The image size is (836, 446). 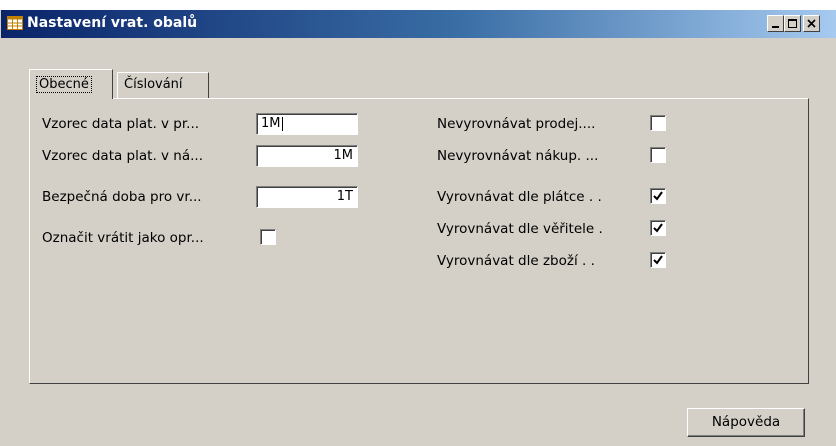 What do you see at coordinates (64, 84) in the screenshot?
I see `tab-label: Obecné` at bounding box center [64, 84].